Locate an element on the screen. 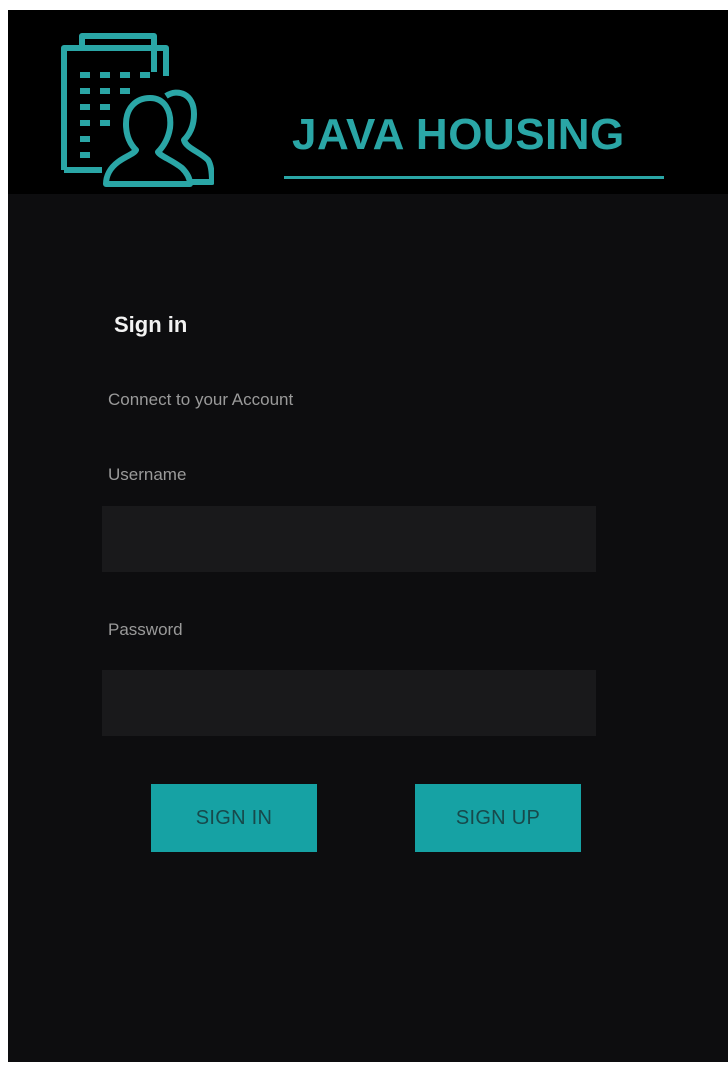 The image size is (728, 1070). app-title: JAVA HOUSING is located at coordinates (458, 134).